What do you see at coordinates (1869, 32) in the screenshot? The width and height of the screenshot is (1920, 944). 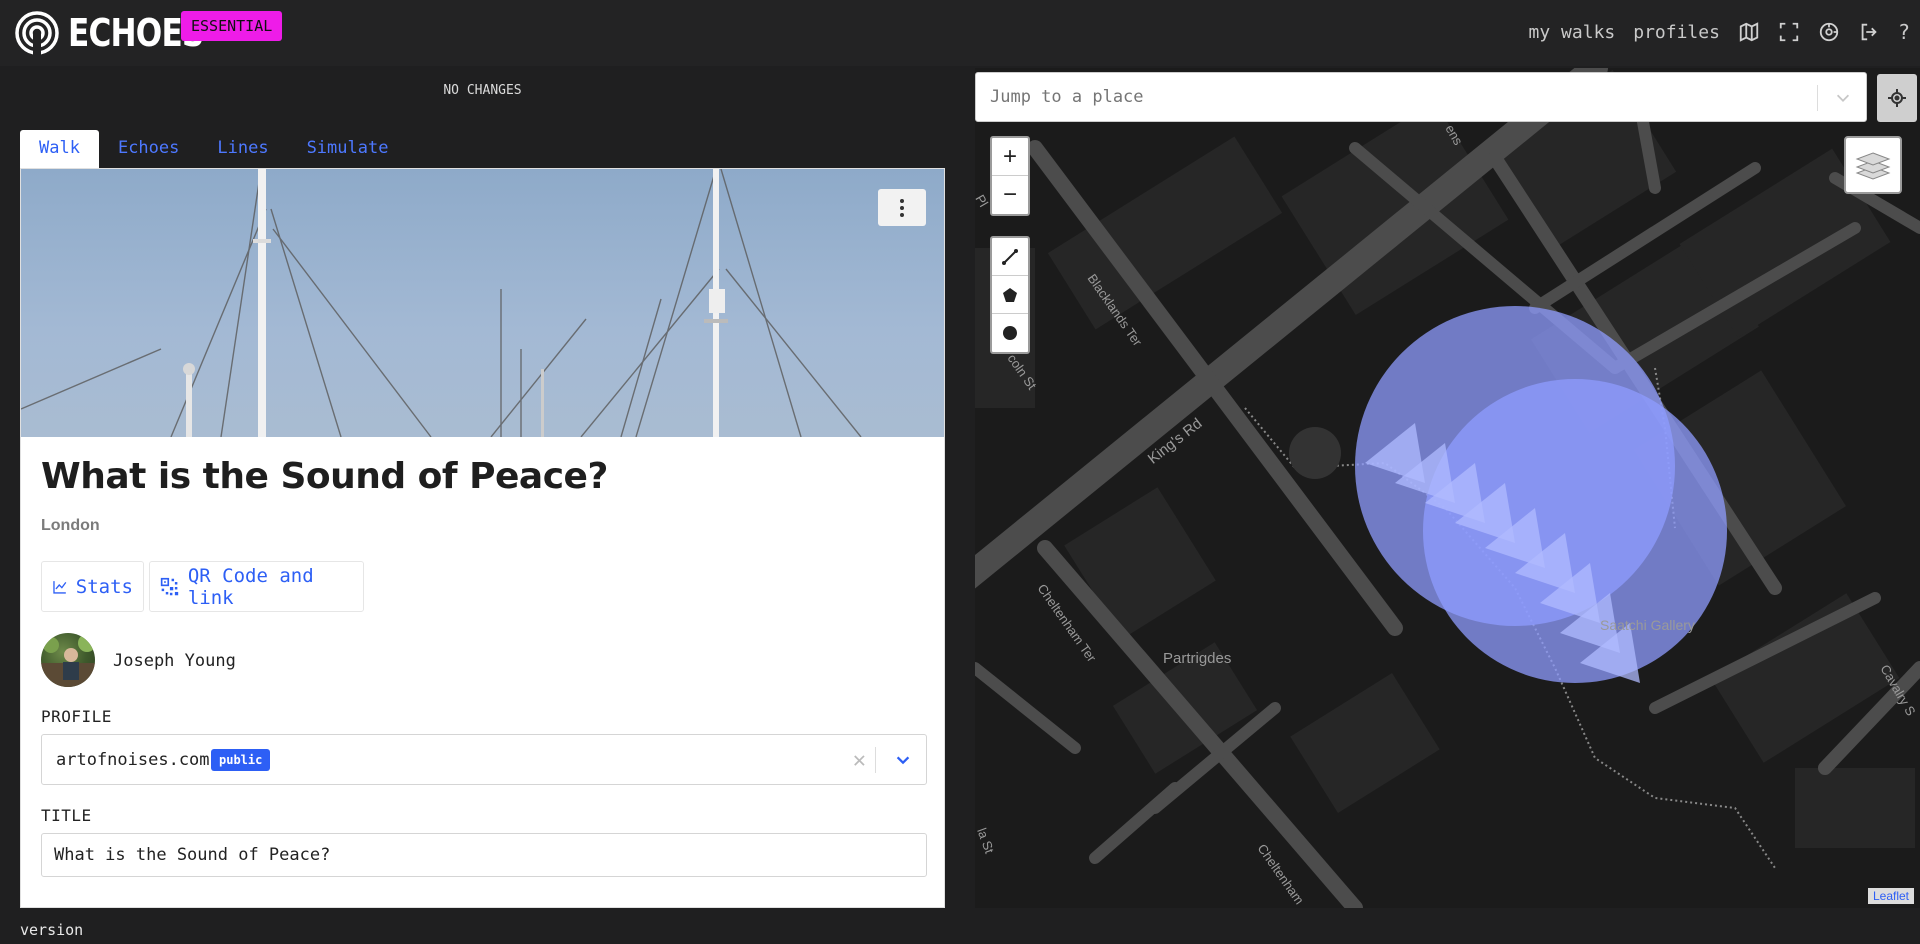 I see `logout-icon` at bounding box center [1869, 32].